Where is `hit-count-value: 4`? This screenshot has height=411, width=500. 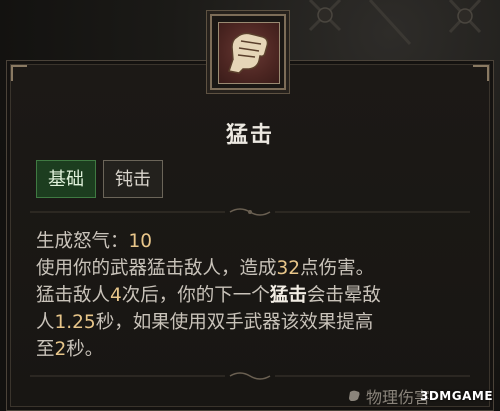 hit-count-value: 4 is located at coordinates (116, 295).